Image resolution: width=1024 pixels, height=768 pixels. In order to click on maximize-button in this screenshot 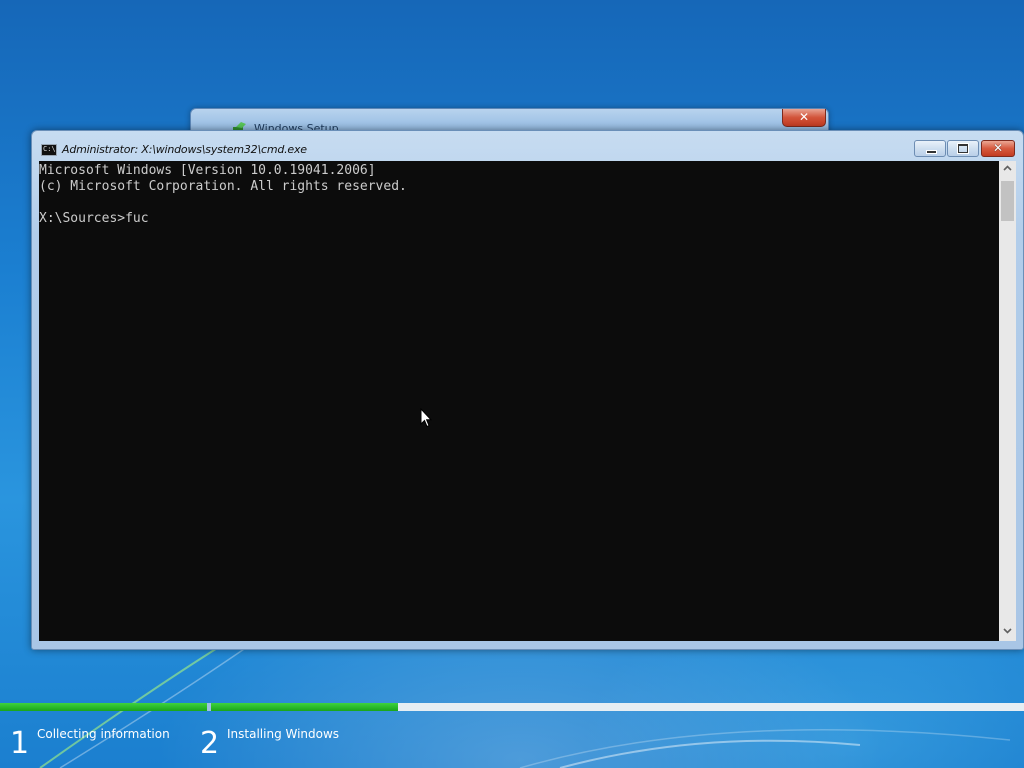, I will do `click(963, 148)`.